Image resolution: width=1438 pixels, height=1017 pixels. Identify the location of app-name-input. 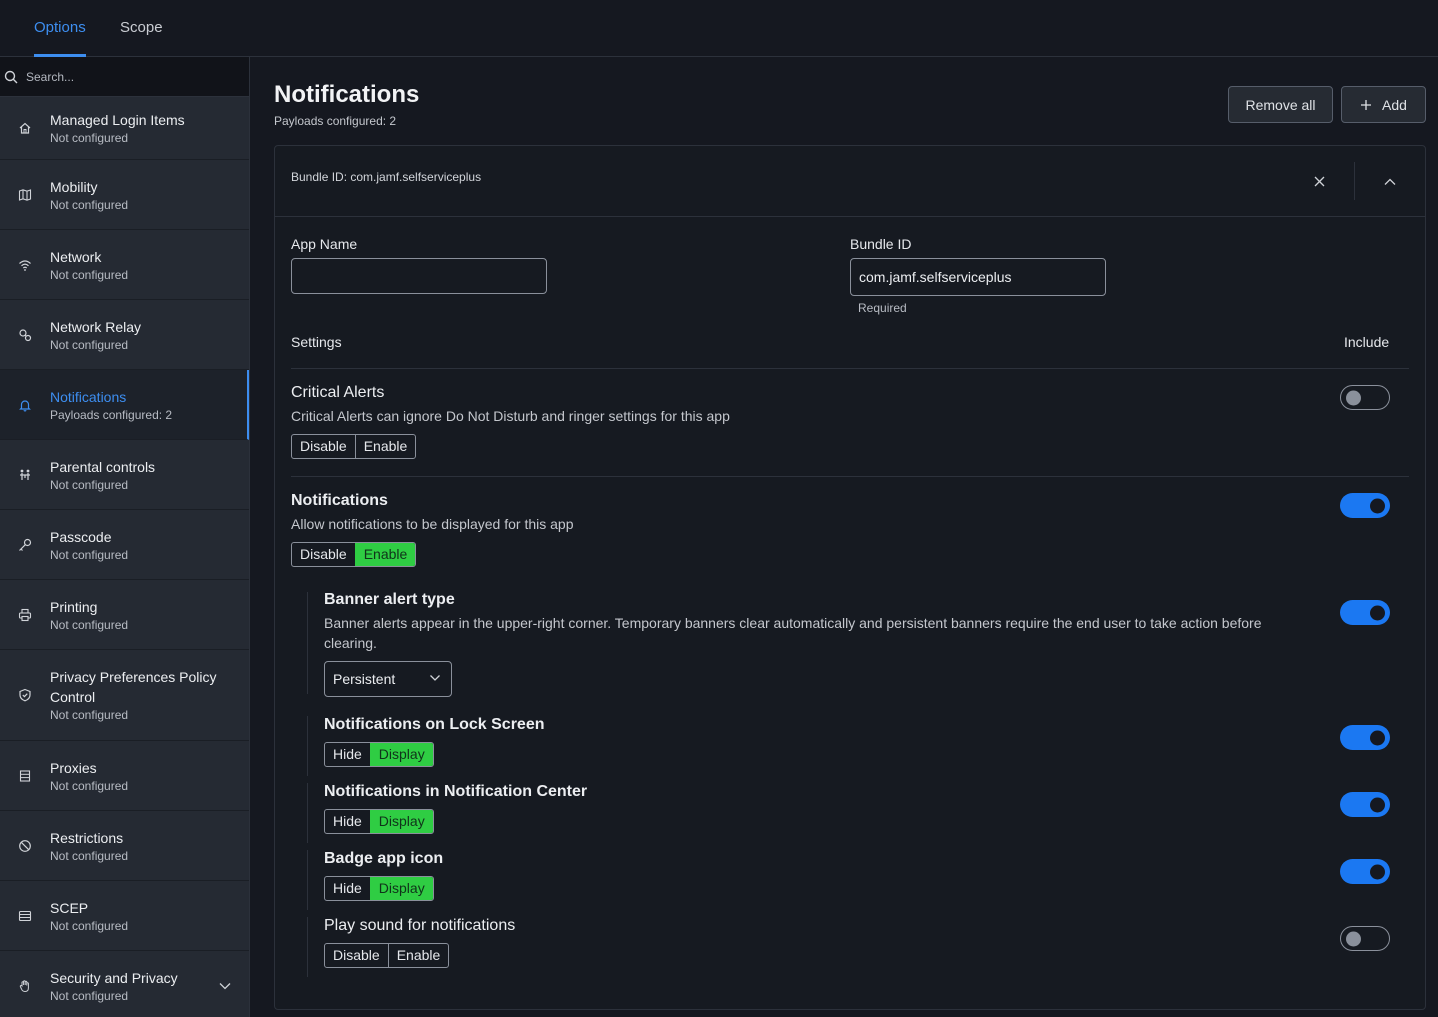
(419, 276).